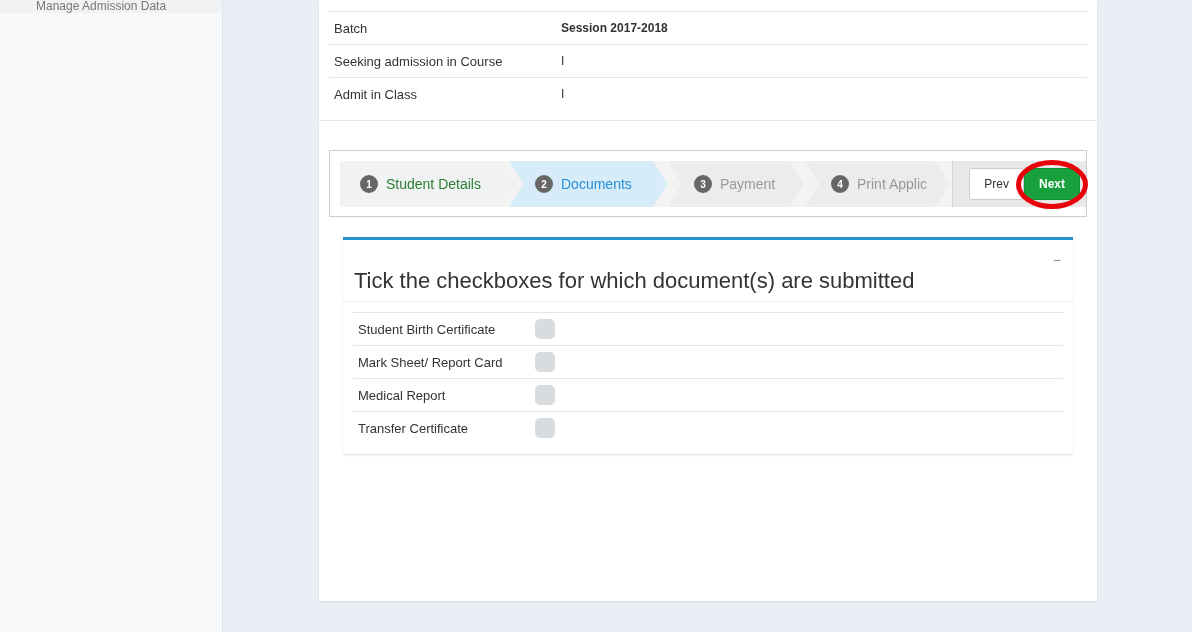 This screenshot has height=632, width=1192. I want to click on wizard-step: 4 Print Applic, so click(877, 184).